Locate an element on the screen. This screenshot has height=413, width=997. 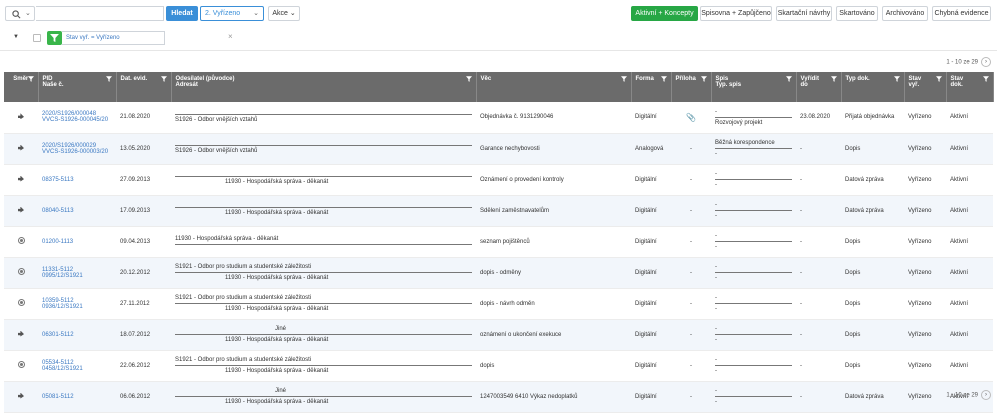
column-header: Dat. evid. is located at coordinates (144, 87).